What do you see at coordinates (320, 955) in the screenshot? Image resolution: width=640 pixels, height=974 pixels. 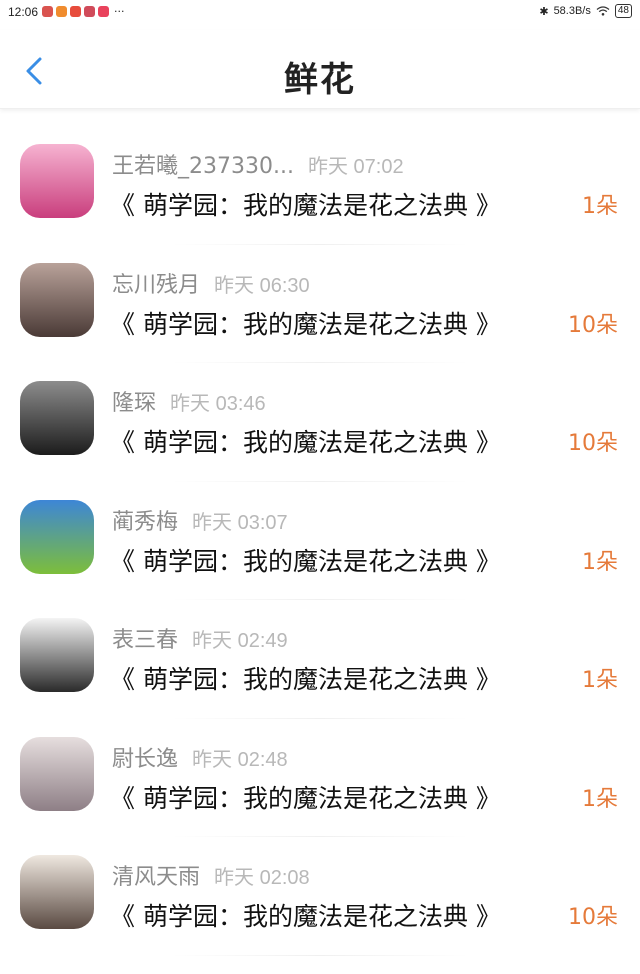 I see `divider` at bounding box center [320, 955].